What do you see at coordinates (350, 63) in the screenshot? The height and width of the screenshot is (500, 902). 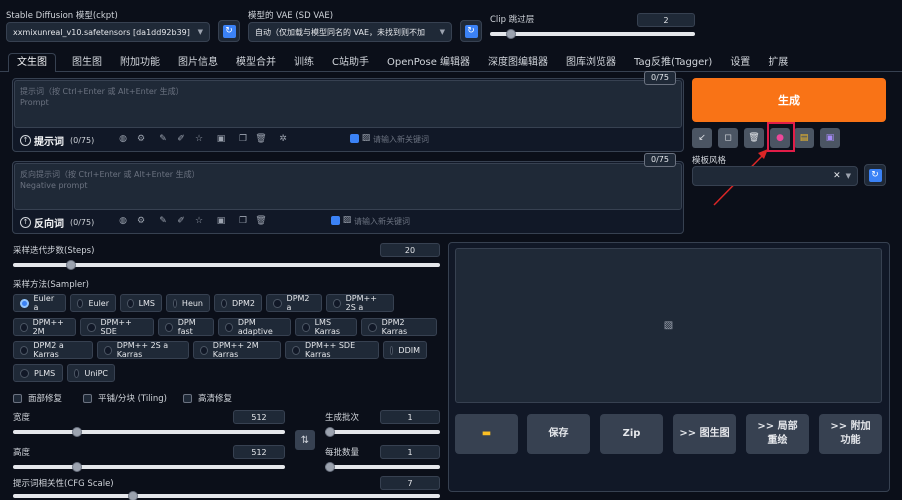 I see `tab-civitai: C站助手` at bounding box center [350, 63].